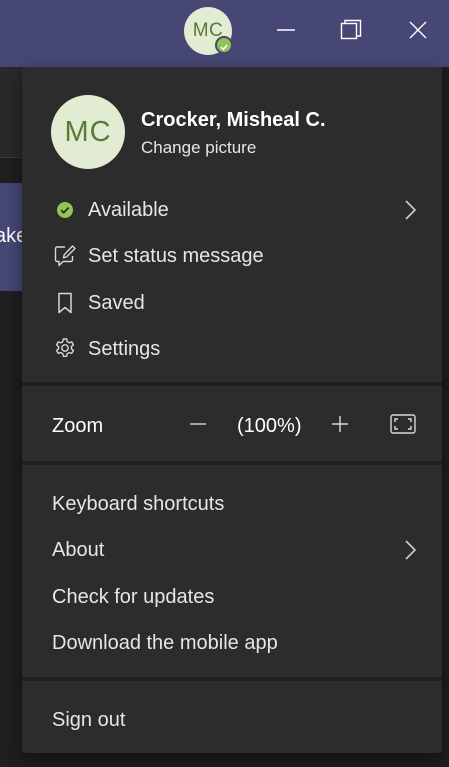 The width and height of the screenshot is (449, 767). I want to click on menu-item-label: Set status message, so click(176, 255).